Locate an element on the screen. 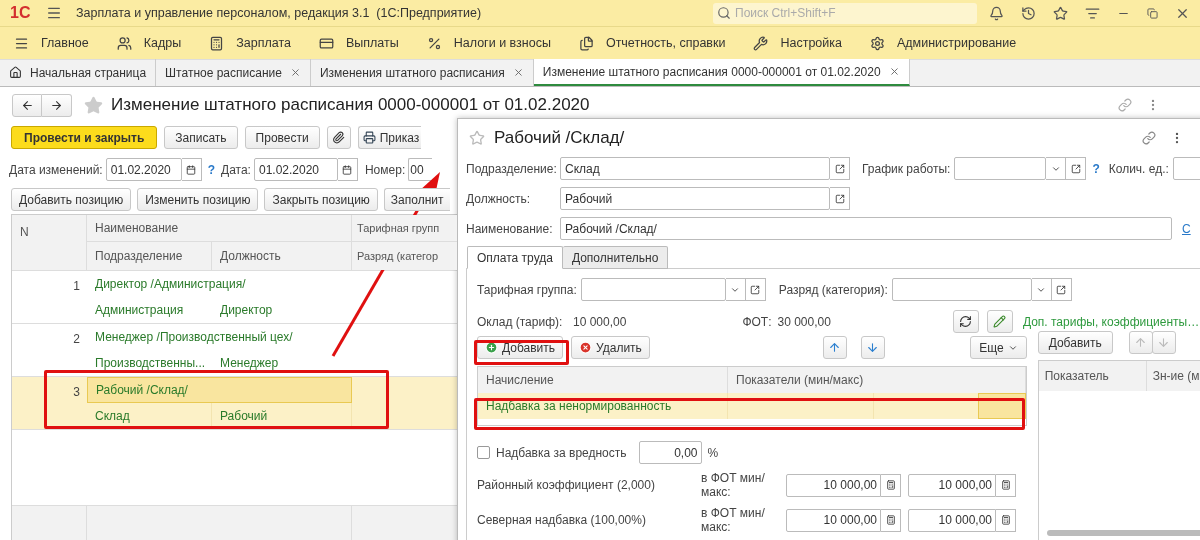 This screenshot has width=1200, height=540. search-icon is located at coordinates (724, 13).